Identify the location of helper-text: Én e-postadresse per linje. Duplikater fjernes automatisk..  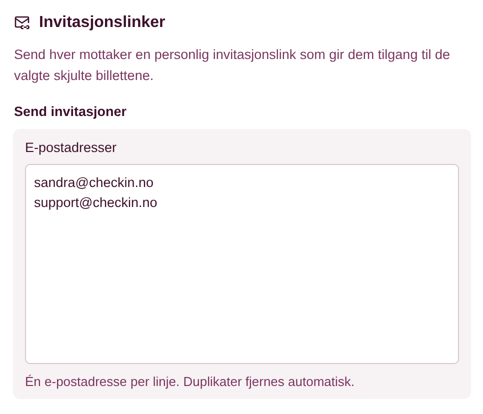
(190, 381).